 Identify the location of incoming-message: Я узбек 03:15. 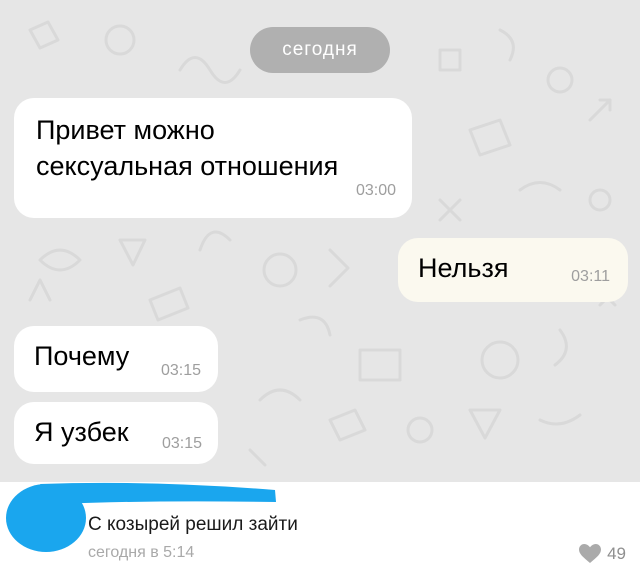
(116, 433).